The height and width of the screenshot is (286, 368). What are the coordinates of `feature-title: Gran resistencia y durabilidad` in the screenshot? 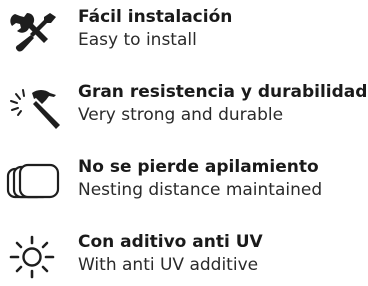 It's located at (223, 92).